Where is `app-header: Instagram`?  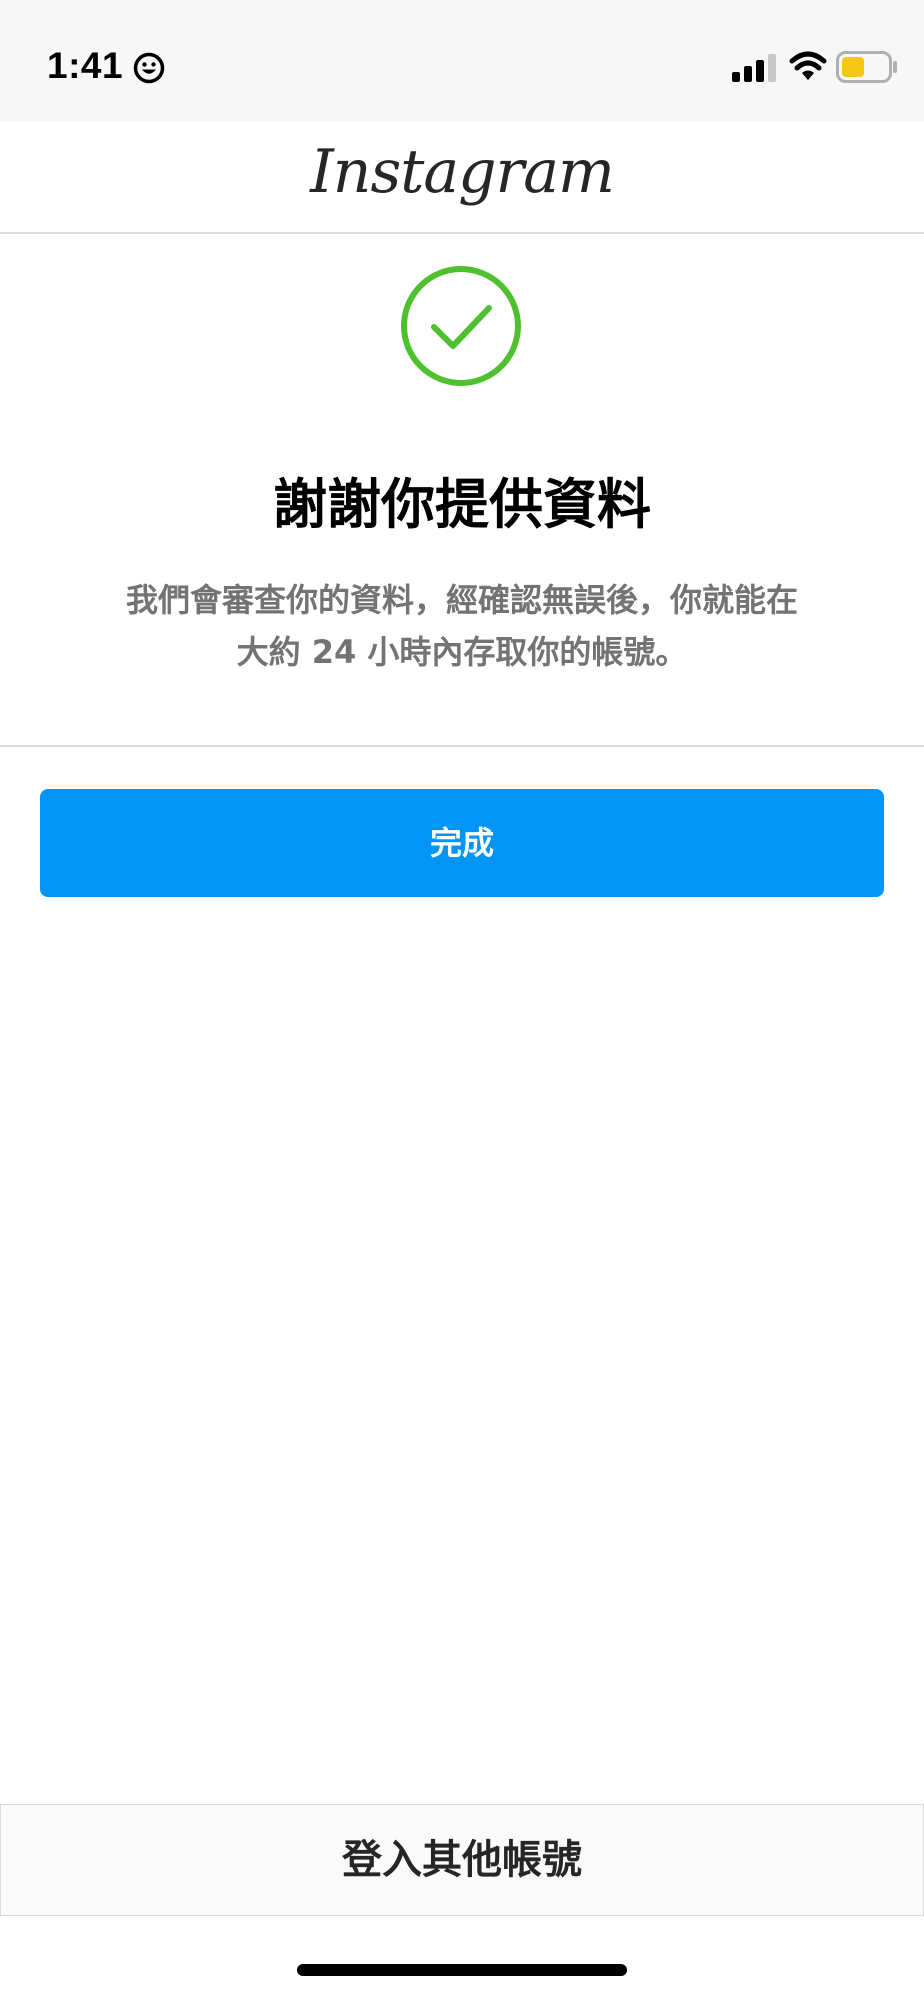
app-header: Instagram is located at coordinates (462, 178).